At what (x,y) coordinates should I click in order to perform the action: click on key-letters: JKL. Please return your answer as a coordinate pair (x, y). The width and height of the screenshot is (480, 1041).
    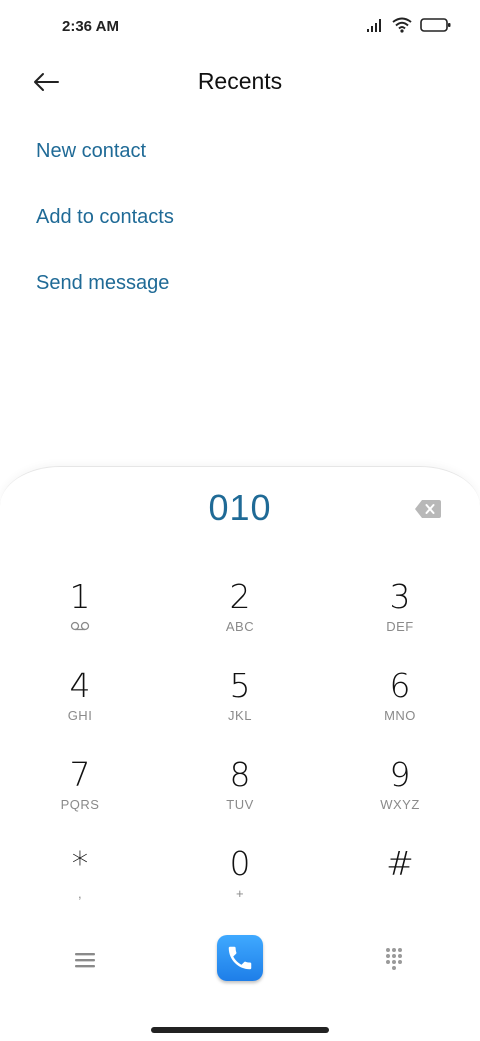
    Looking at the image, I should click on (240, 715).